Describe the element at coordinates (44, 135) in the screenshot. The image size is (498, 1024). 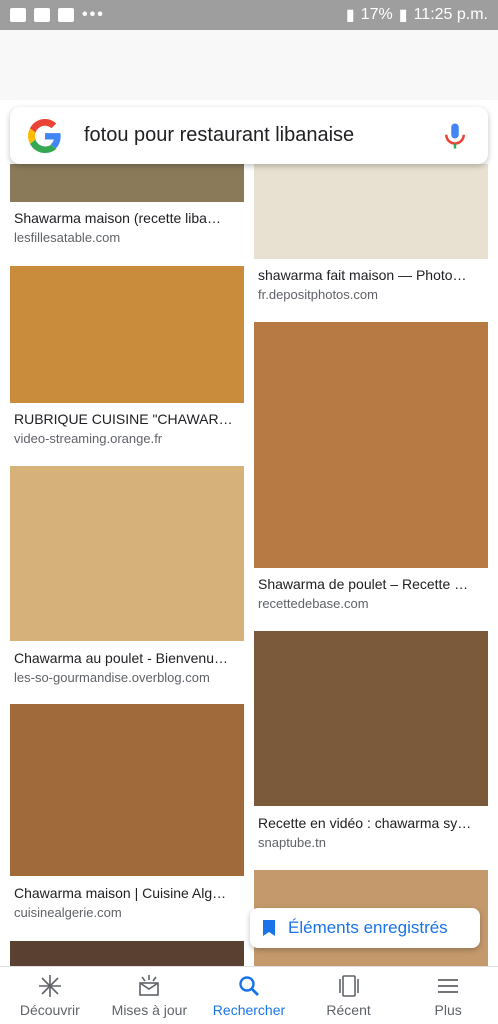
I see `google-logo-icon` at that location.